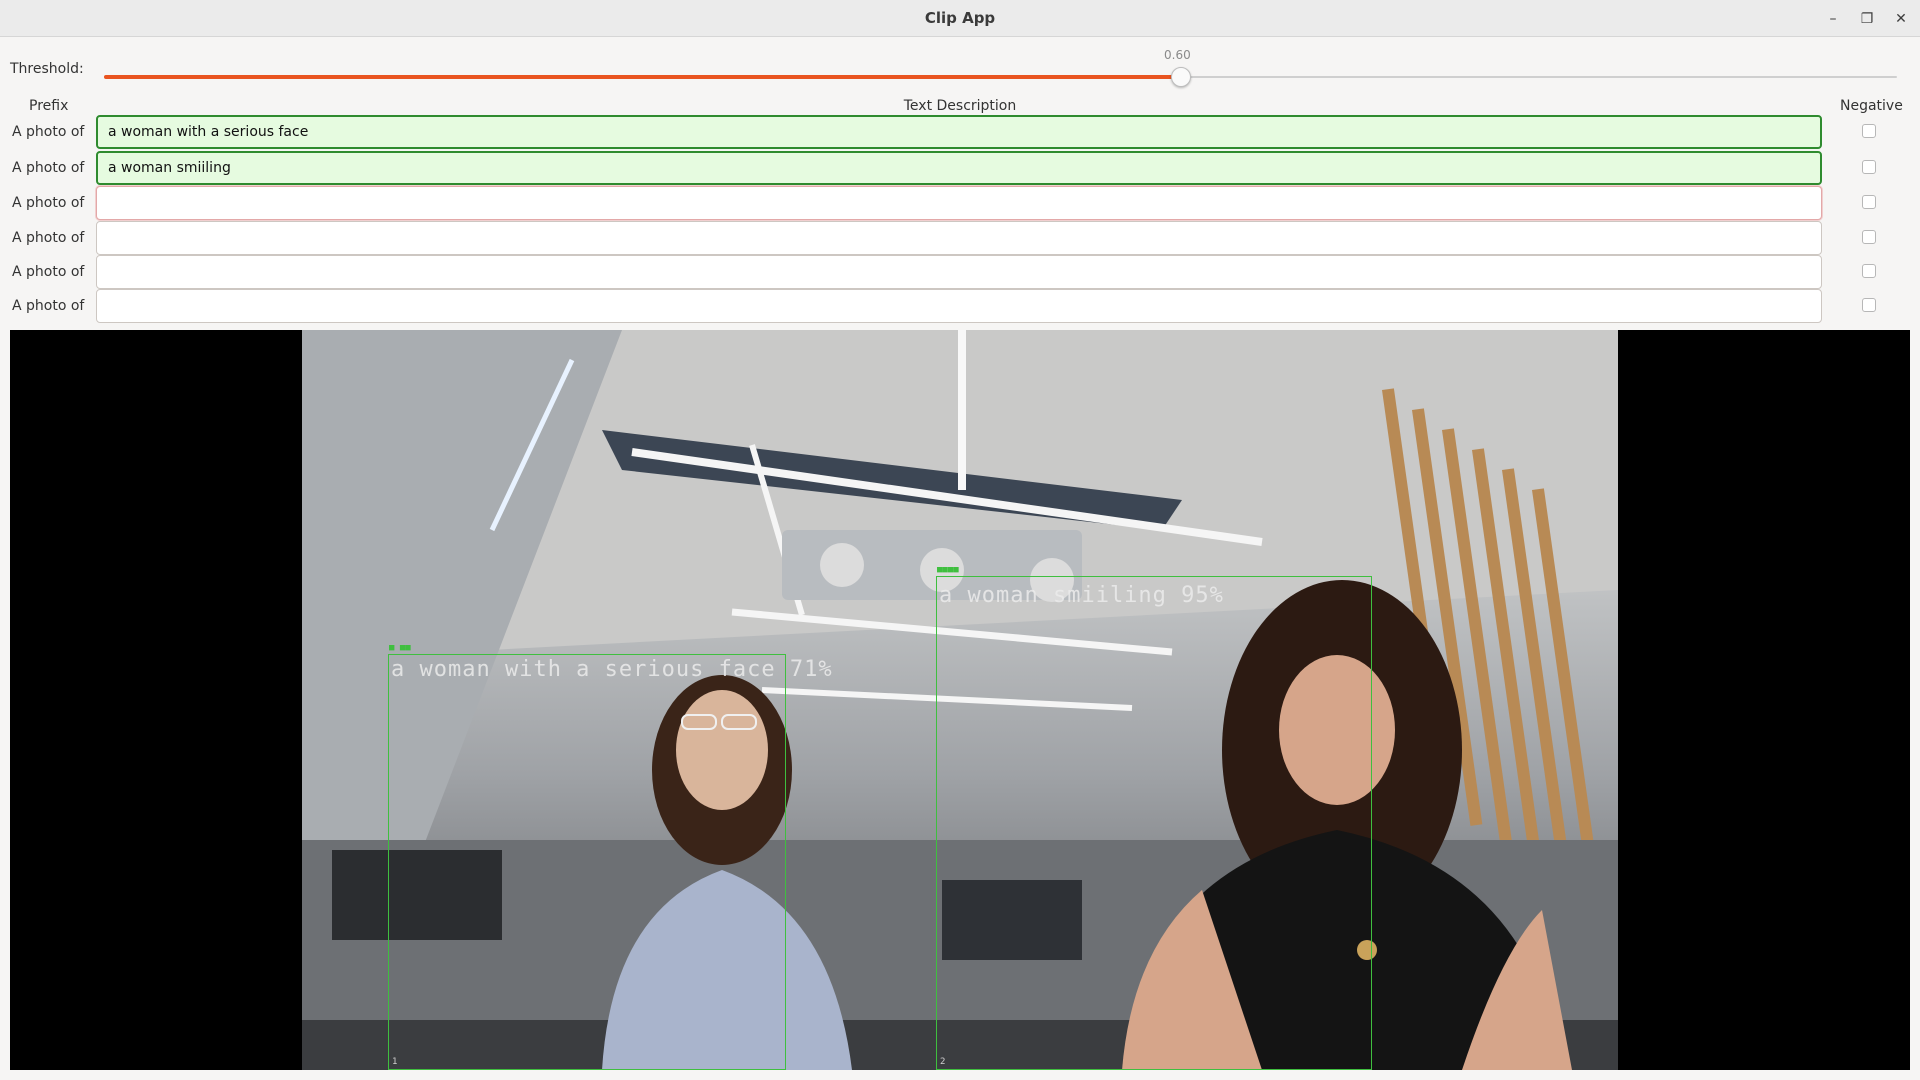 This screenshot has height=1080, width=1920. Describe the element at coordinates (1833, 19) in the screenshot. I see `minimize-icon: –` at that location.